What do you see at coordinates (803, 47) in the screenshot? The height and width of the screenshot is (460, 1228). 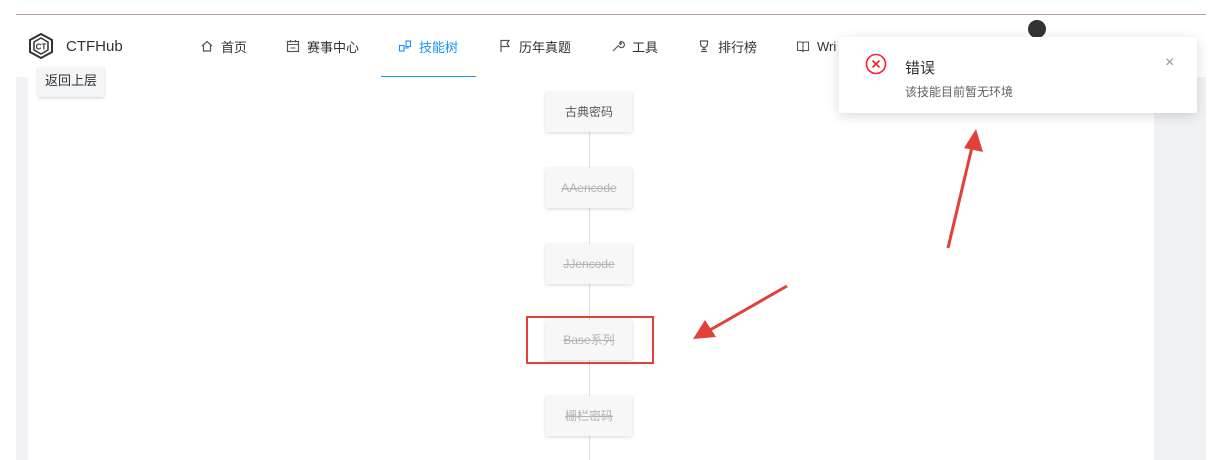 I see `book-icon` at bounding box center [803, 47].